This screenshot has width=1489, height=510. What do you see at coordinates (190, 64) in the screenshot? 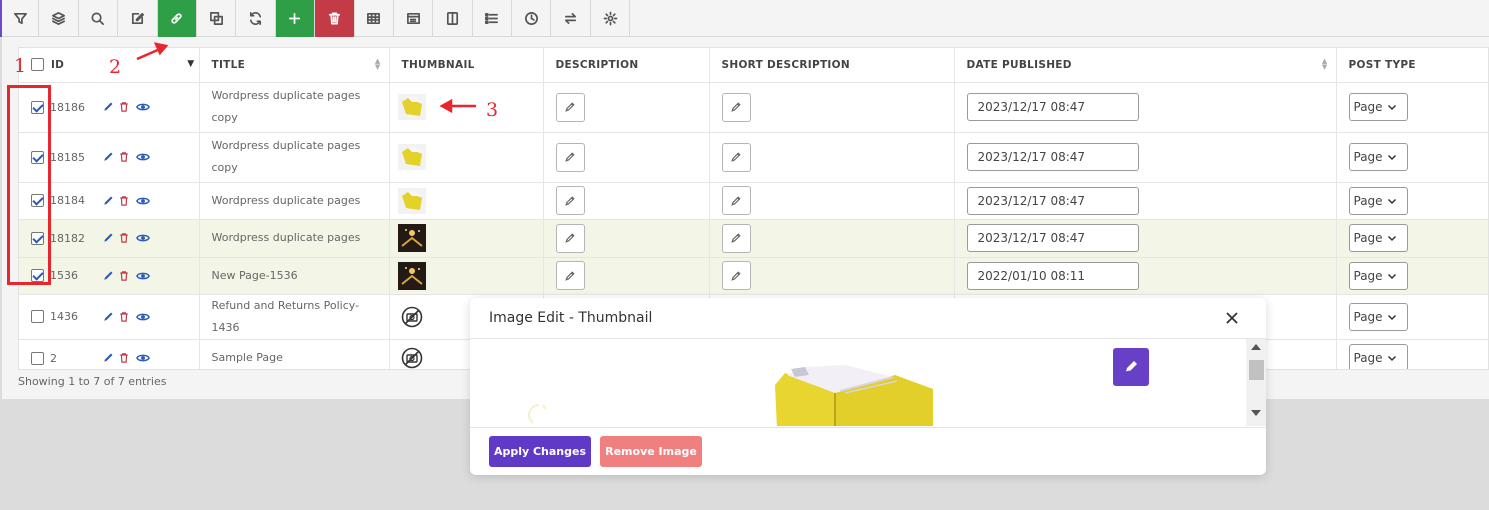
I see `sort-desc-icon: ▼` at bounding box center [190, 64].